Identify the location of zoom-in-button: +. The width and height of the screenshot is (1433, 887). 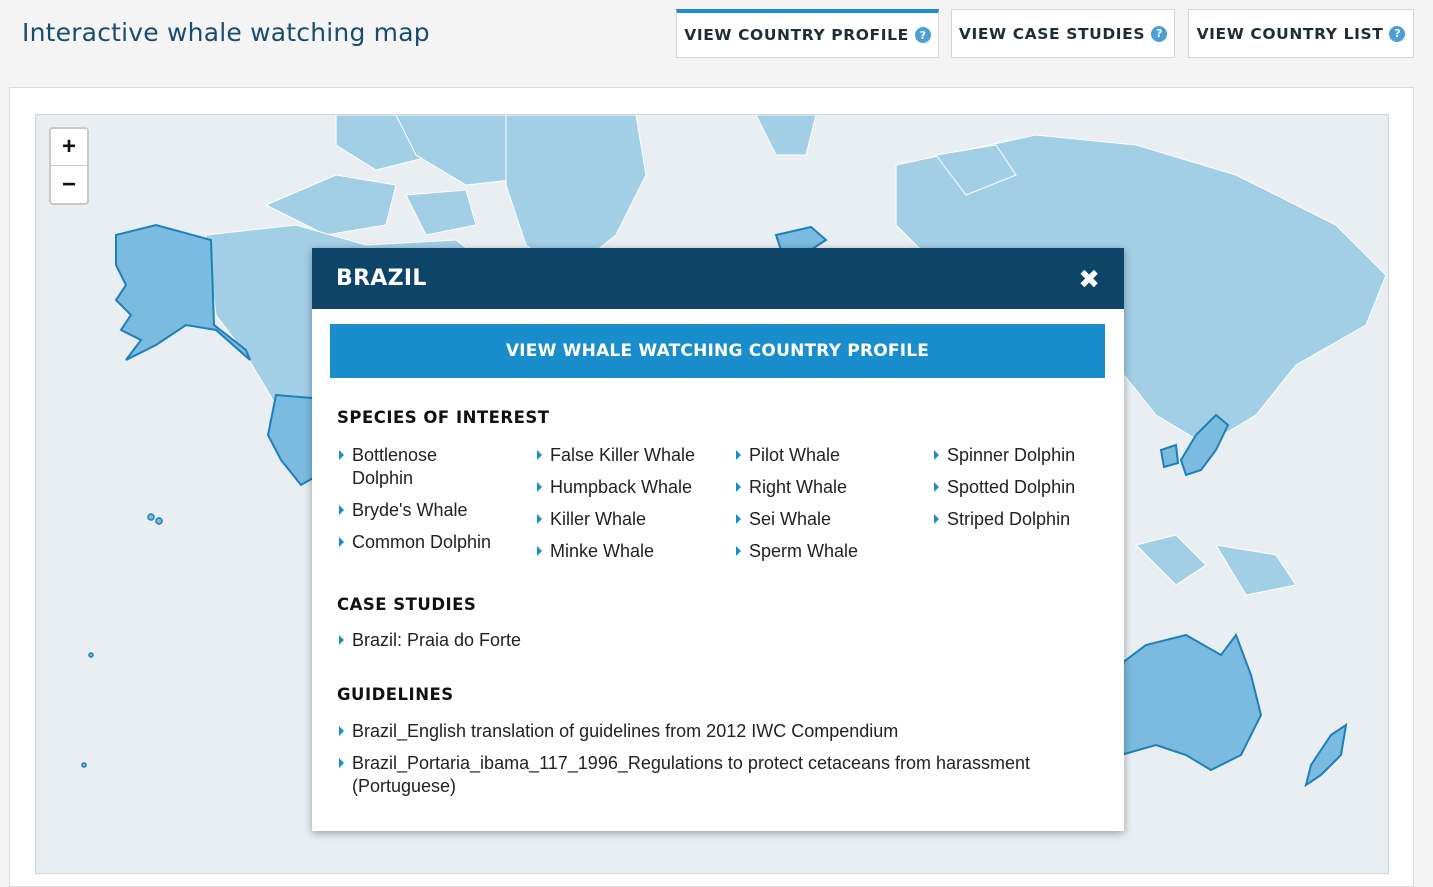
(69, 147).